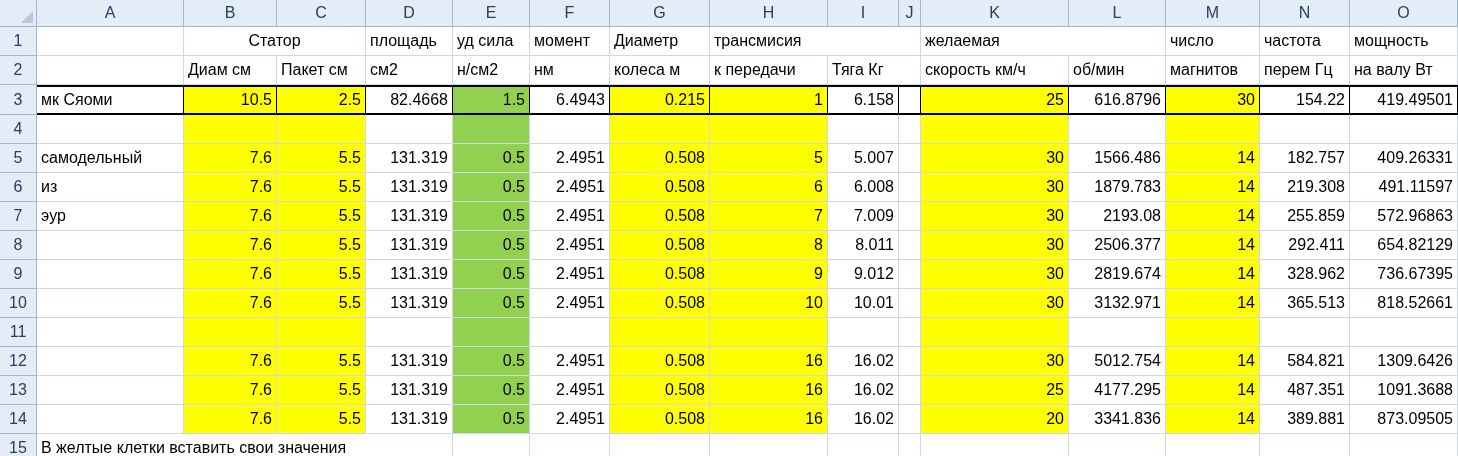  I want to click on column-header: D, so click(409, 13).